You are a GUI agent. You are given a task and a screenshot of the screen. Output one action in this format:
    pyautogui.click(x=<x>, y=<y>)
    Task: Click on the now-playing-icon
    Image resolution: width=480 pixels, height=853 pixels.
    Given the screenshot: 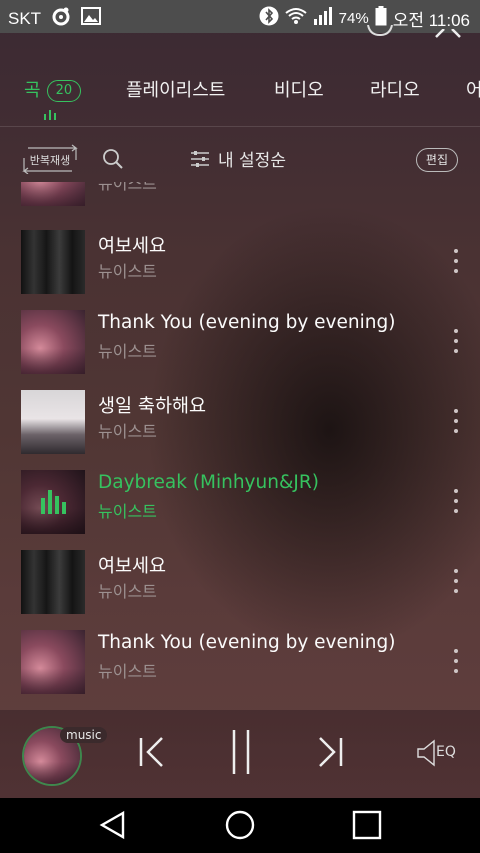 What is the action you would take?
    pyautogui.click(x=53, y=502)
    